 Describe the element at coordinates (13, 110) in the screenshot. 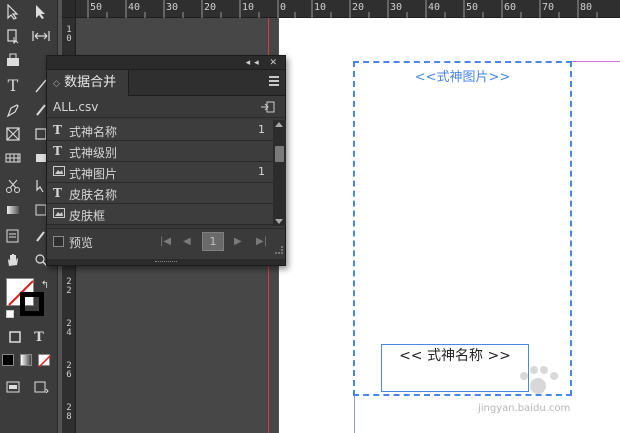

I see `pen-tool-icon` at that location.